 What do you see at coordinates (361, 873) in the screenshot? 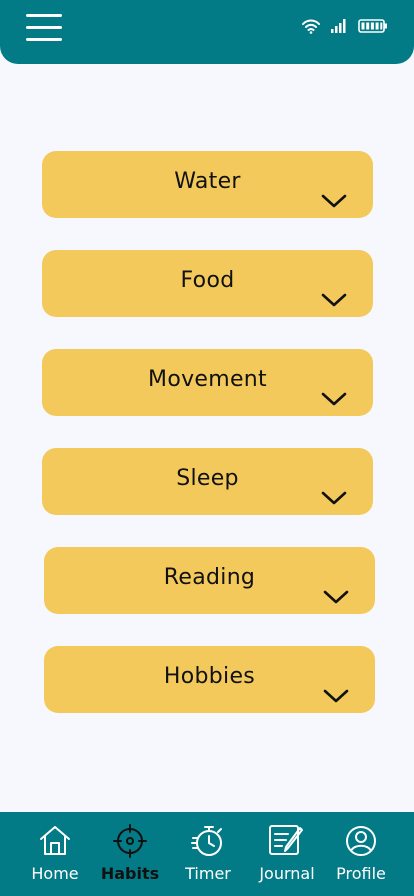
I see `nav-label-profile: Profile` at bounding box center [361, 873].